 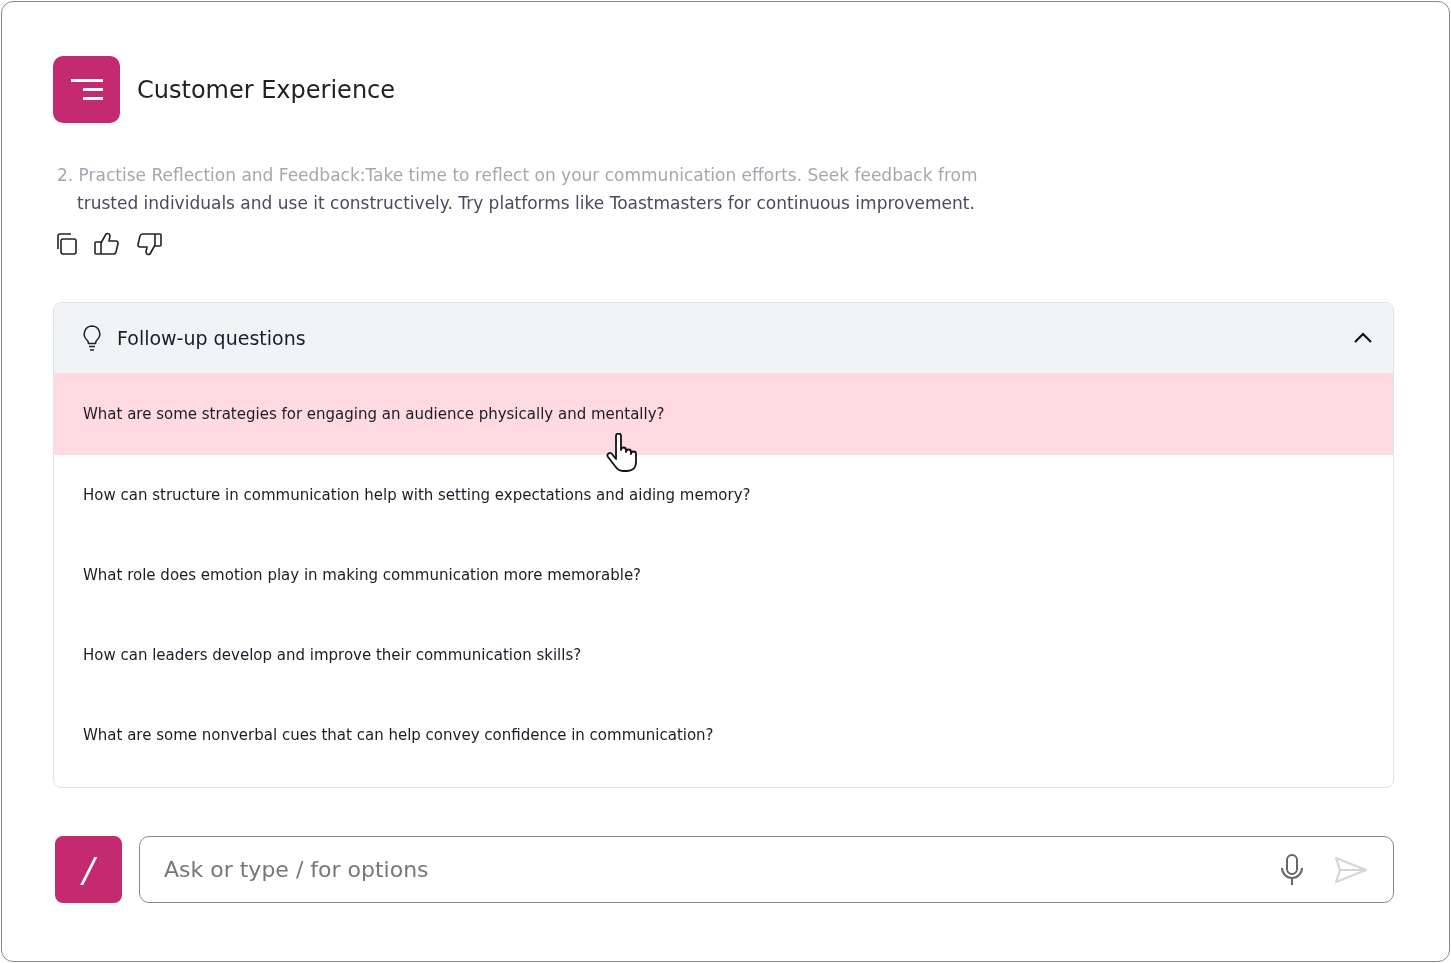 I want to click on message-field: Ask or type / for options, so click(x=766, y=869).